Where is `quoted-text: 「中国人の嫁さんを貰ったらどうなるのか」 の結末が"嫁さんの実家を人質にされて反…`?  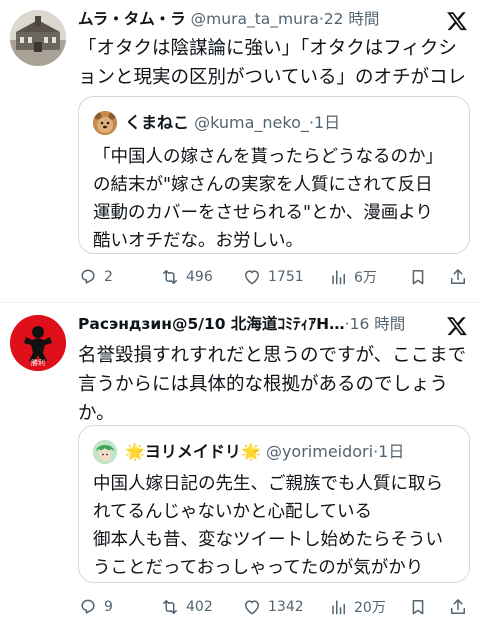 quoted-text: 「中国人の嫁さんを貰ったらどうなるのか」 の結末が"嫁さんの実家を人質にされて反… is located at coordinates (268, 199).